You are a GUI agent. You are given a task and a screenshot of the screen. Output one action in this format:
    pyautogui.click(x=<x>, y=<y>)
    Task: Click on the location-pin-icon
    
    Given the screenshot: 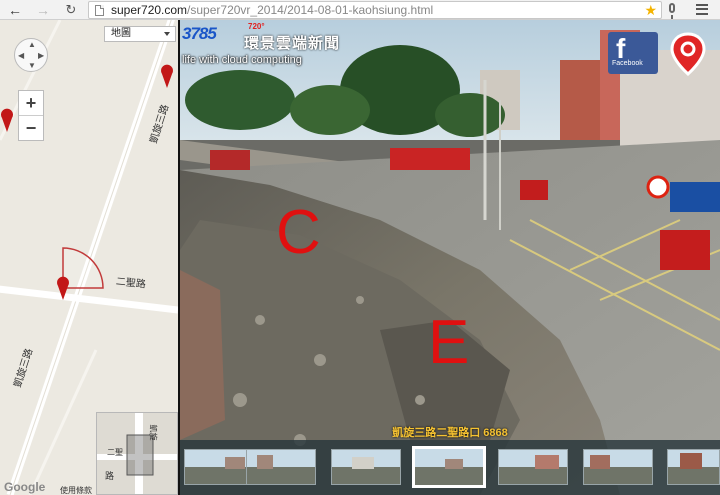 What is the action you would take?
    pyautogui.click(x=688, y=54)
    